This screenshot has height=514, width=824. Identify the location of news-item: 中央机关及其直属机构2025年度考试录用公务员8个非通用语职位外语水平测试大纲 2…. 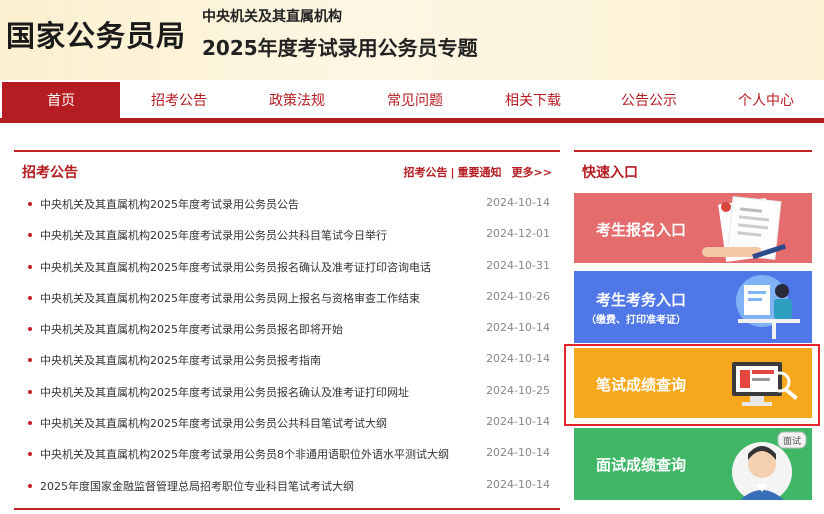
(287, 453).